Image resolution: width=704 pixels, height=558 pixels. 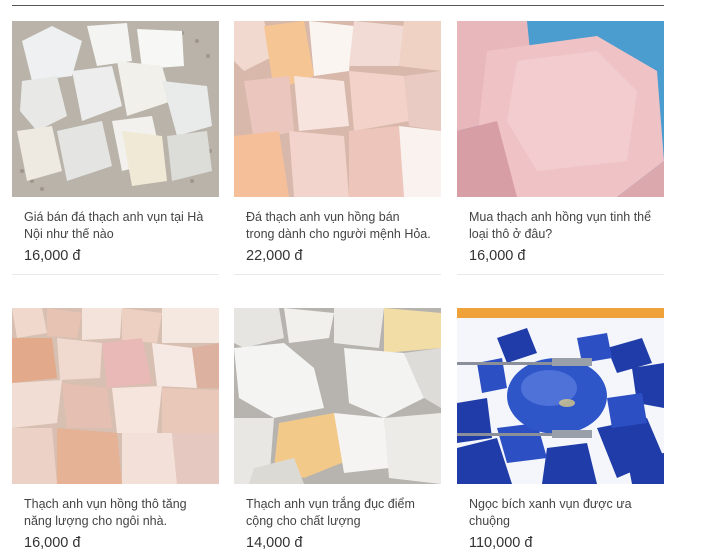 I want to click on rose-quartz-rough-image, so click(x=560, y=109).